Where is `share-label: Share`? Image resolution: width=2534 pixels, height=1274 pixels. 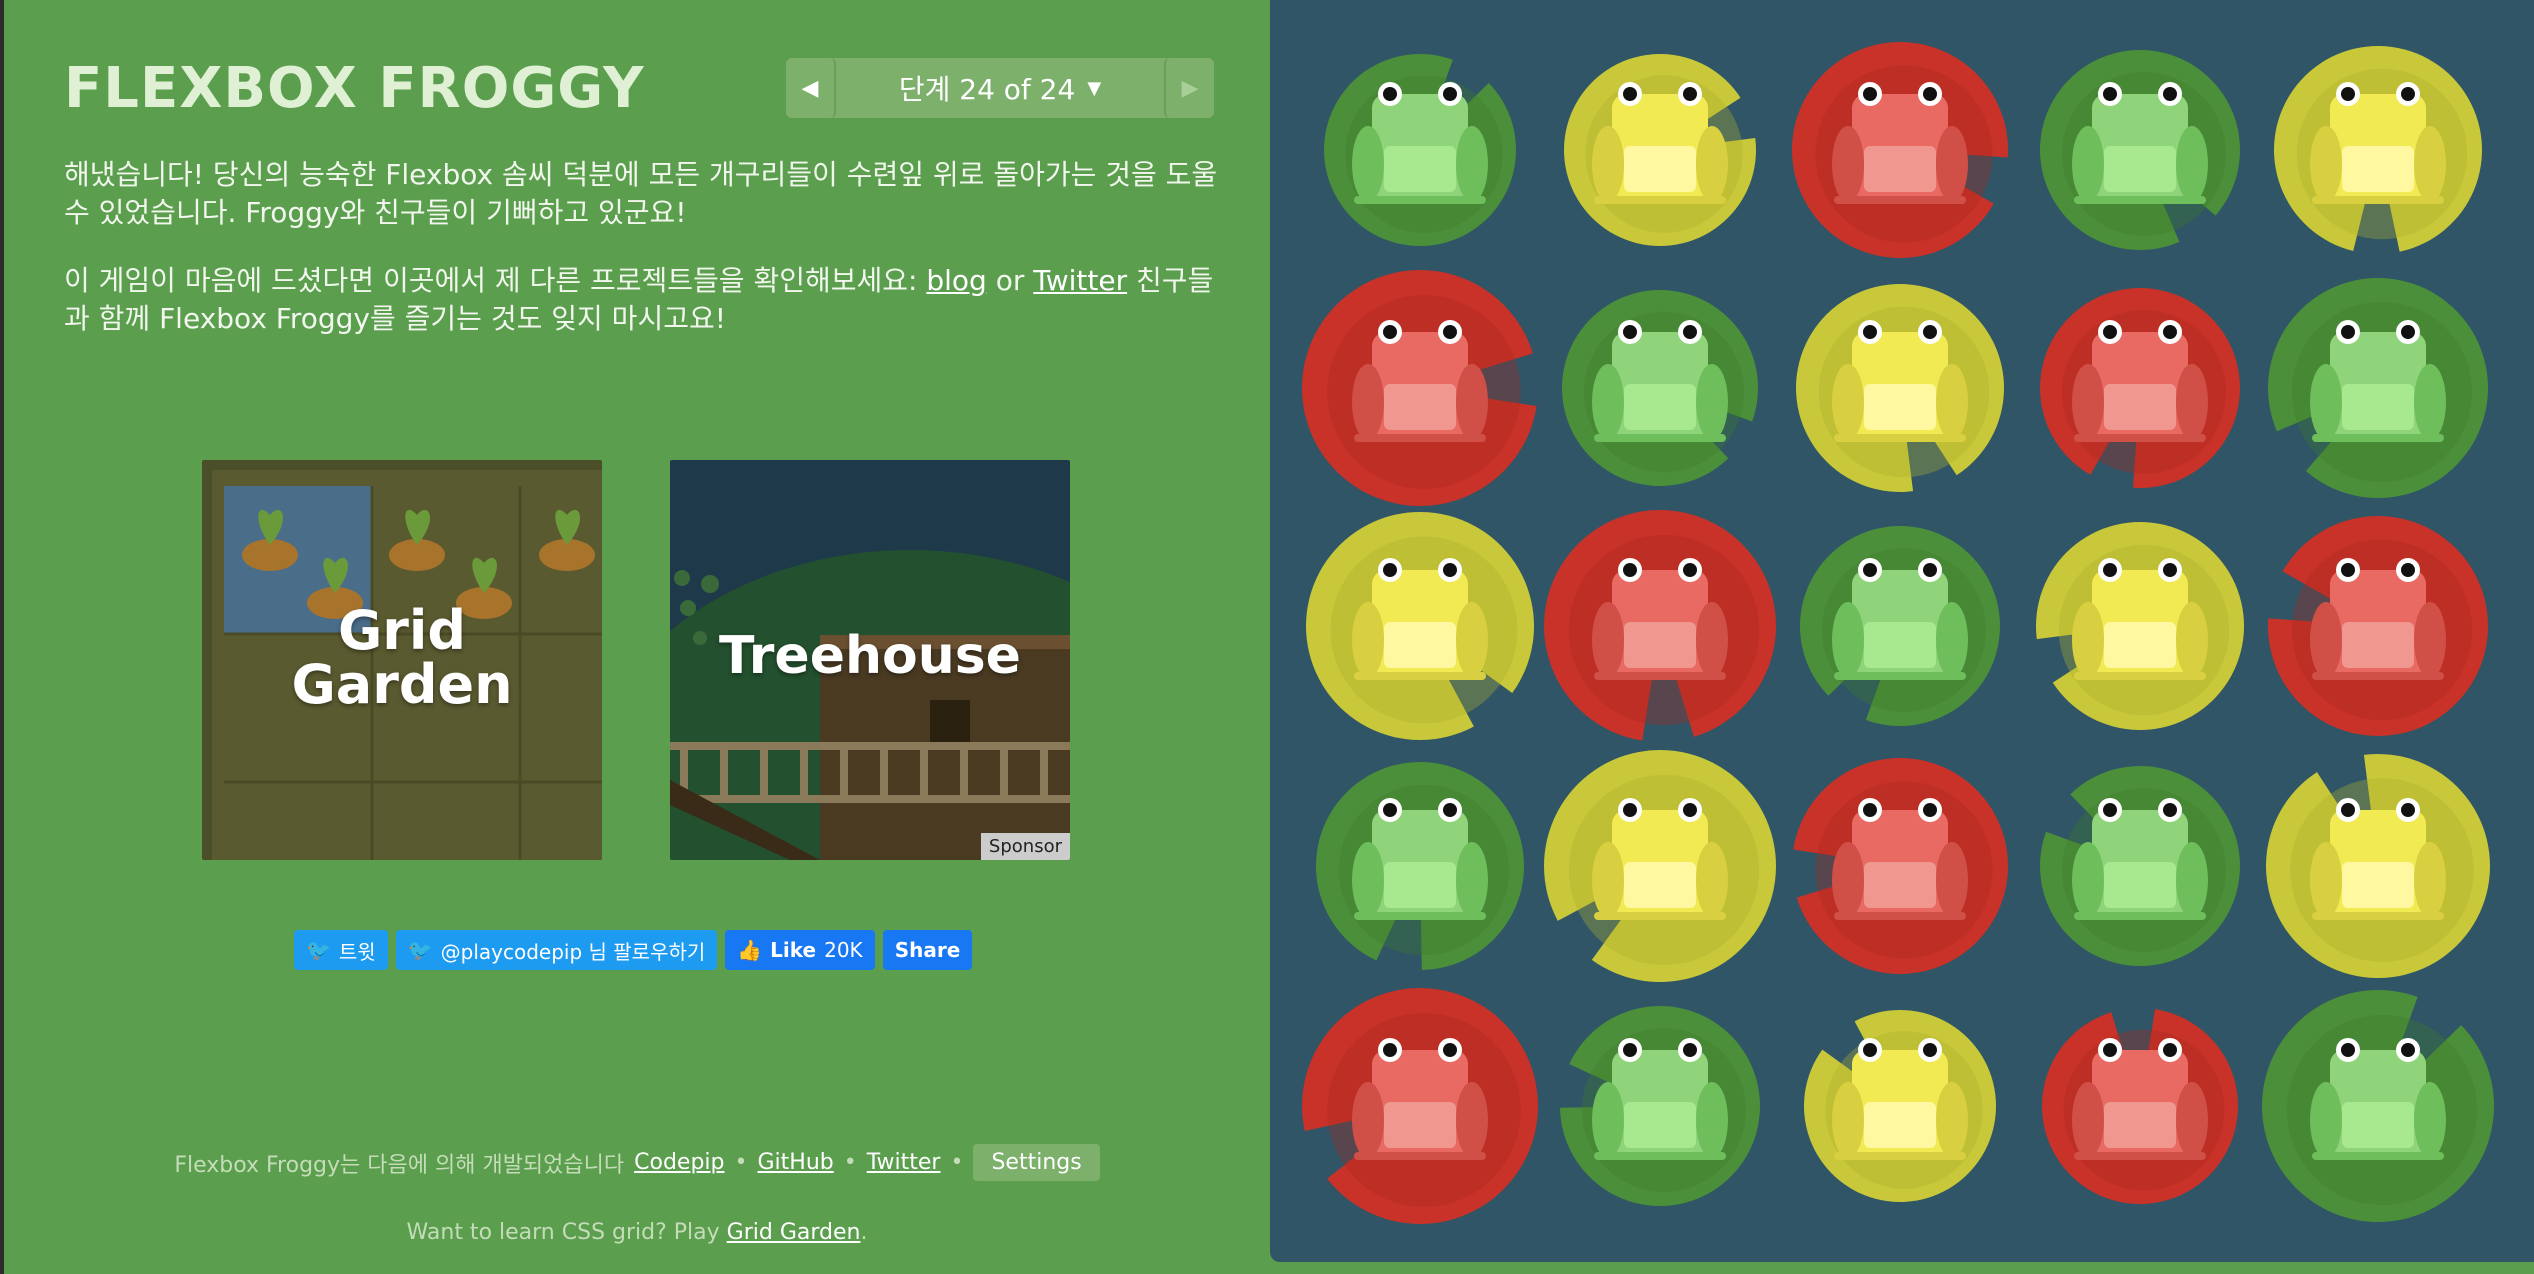
share-label: Share is located at coordinates (927, 950).